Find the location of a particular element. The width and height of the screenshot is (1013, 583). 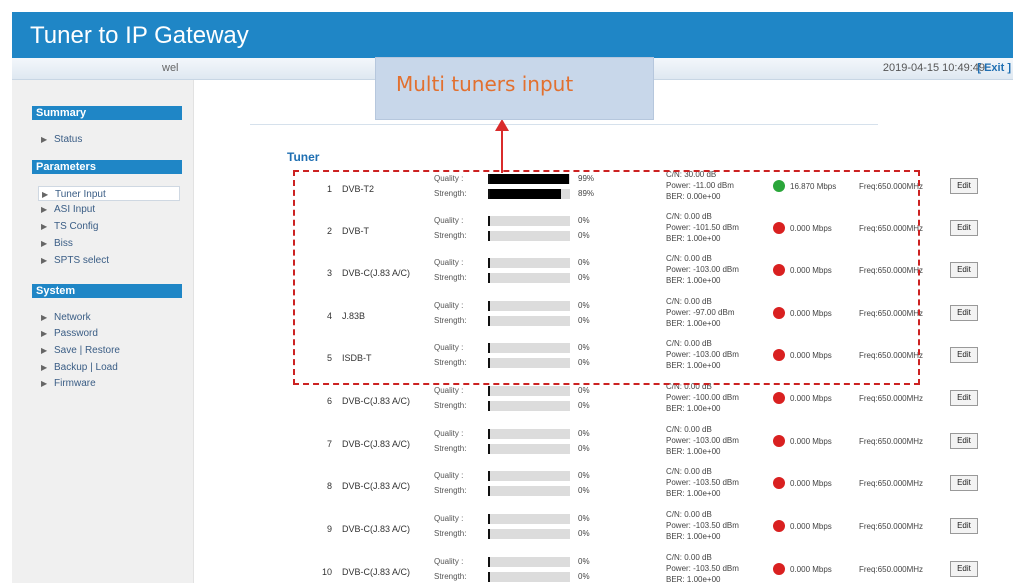

sidebar-section-summary: Summary is located at coordinates (107, 113).